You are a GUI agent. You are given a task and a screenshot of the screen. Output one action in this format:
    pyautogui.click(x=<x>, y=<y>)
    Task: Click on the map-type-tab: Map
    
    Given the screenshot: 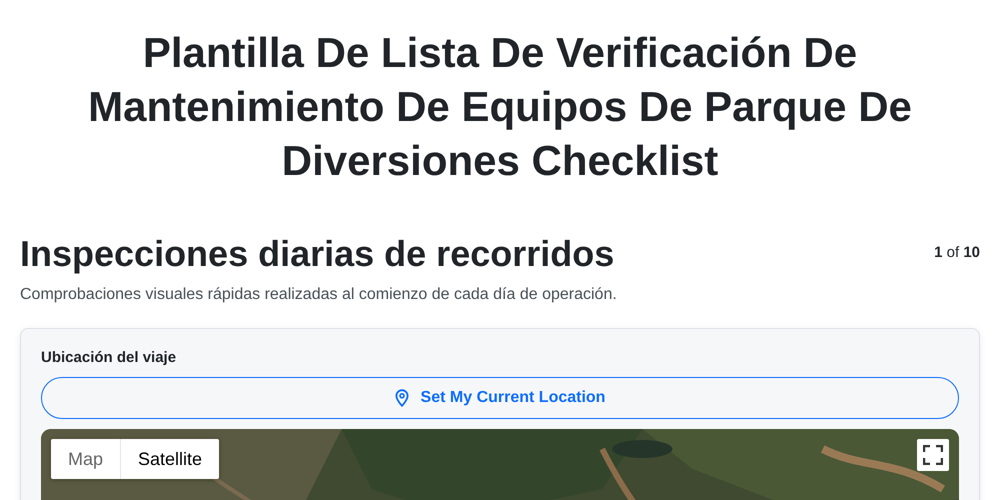 What is the action you would take?
    pyautogui.click(x=85, y=459)
    